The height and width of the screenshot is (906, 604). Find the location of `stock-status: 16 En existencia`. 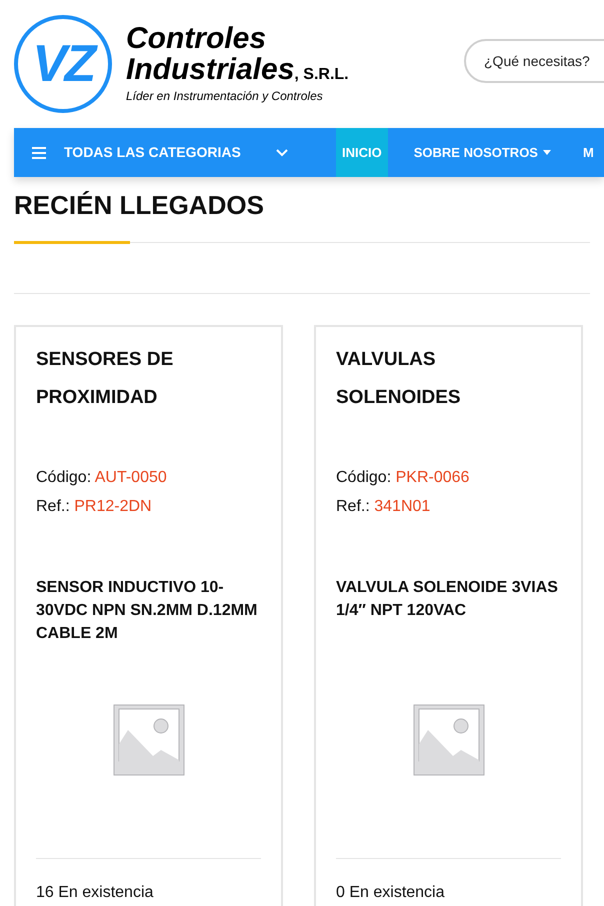

stock-status: 16 En existencia is located at coordinates (95, 893).